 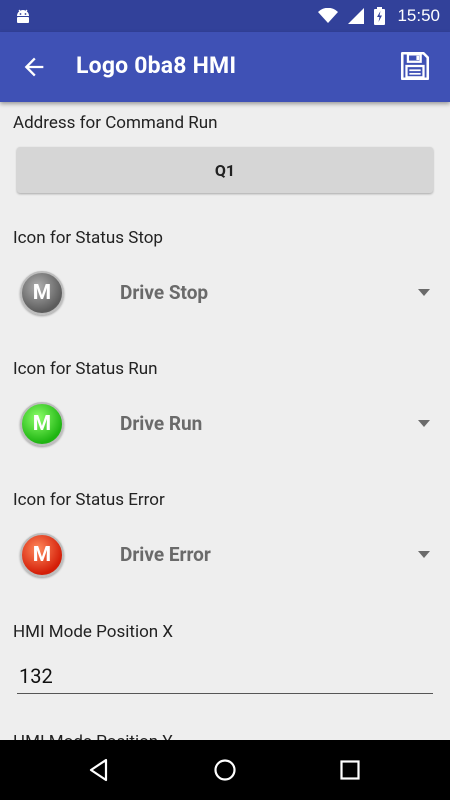 I want to click on status-stop-selected: Drive Stop, so click(x=164, y=292).